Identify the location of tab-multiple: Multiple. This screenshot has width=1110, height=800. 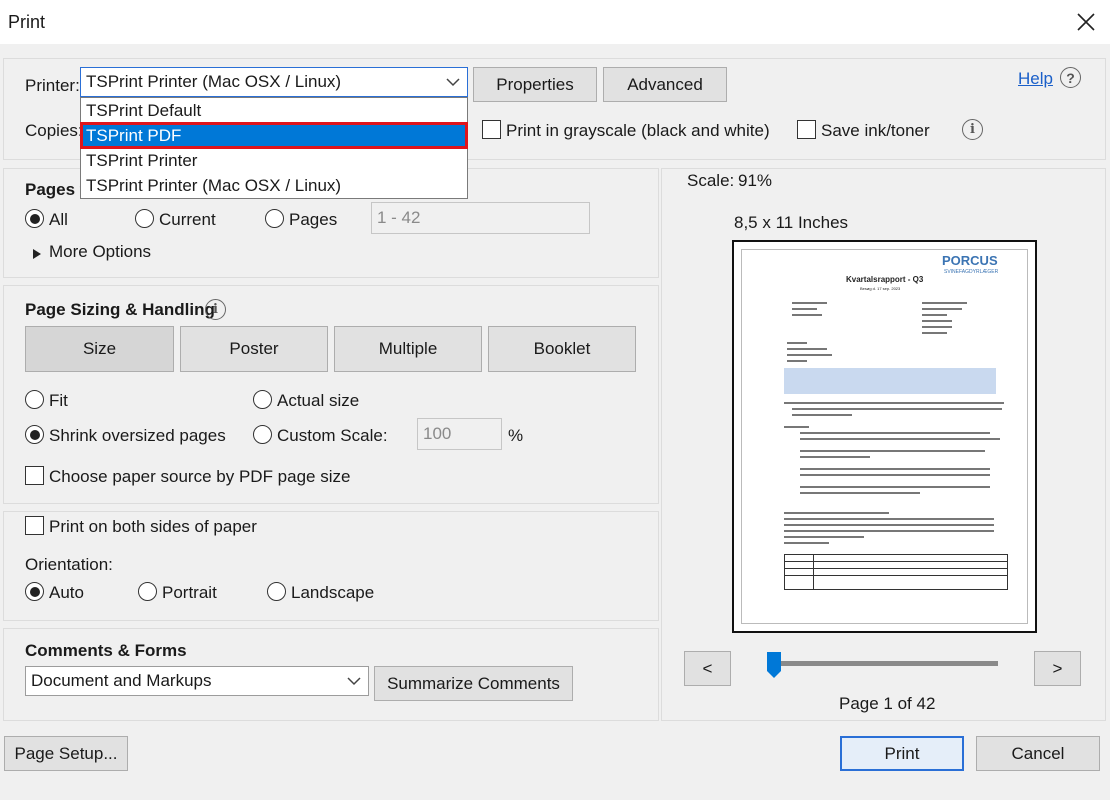
(408, 349).